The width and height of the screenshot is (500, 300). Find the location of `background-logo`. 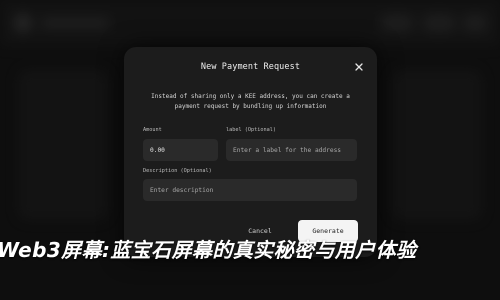

background-logo is located at coordinates (23, 23).